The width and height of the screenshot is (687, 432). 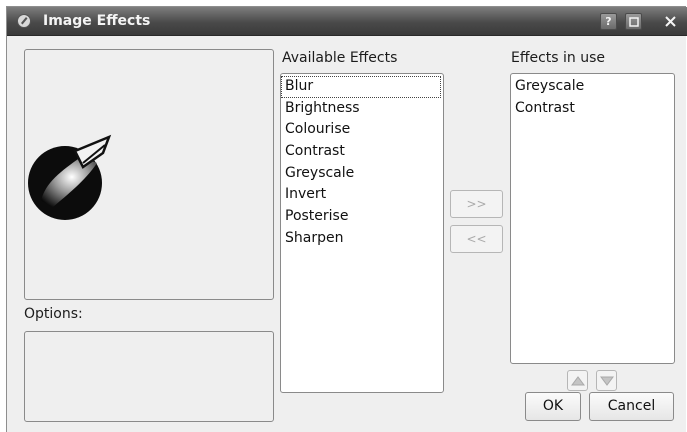 I want to click on available-effect-item: Greyscale, so click(x=362, y=174).